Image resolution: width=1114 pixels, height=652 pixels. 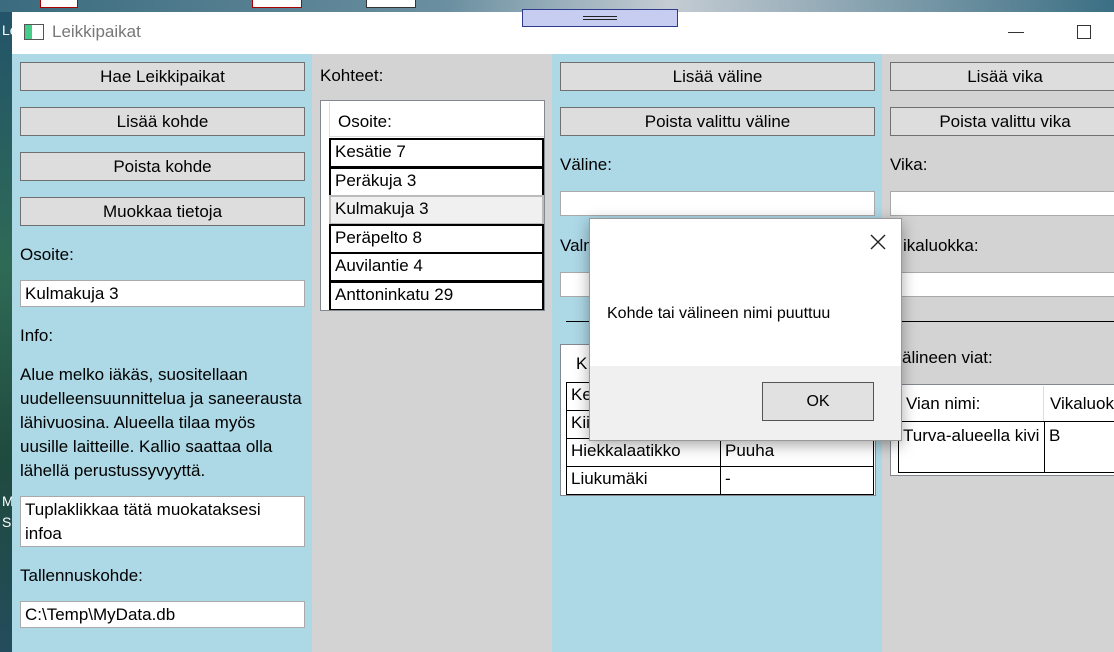 What do you see at coordinates (586, 164) in the screenshot?
I see `equipment-label: Väline:` at bounding box center [586, 164].